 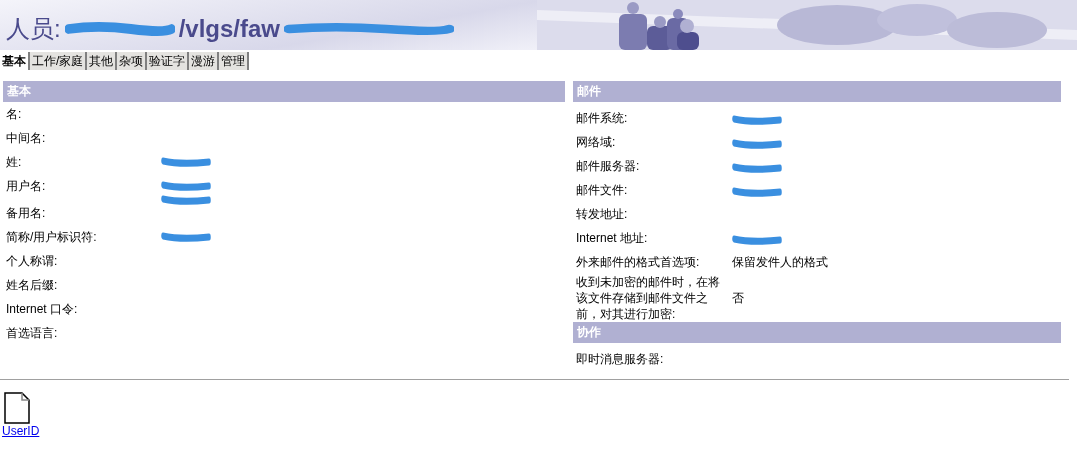 I want to click on field-label: 姓名后缀:, so click(x=32, y=285).